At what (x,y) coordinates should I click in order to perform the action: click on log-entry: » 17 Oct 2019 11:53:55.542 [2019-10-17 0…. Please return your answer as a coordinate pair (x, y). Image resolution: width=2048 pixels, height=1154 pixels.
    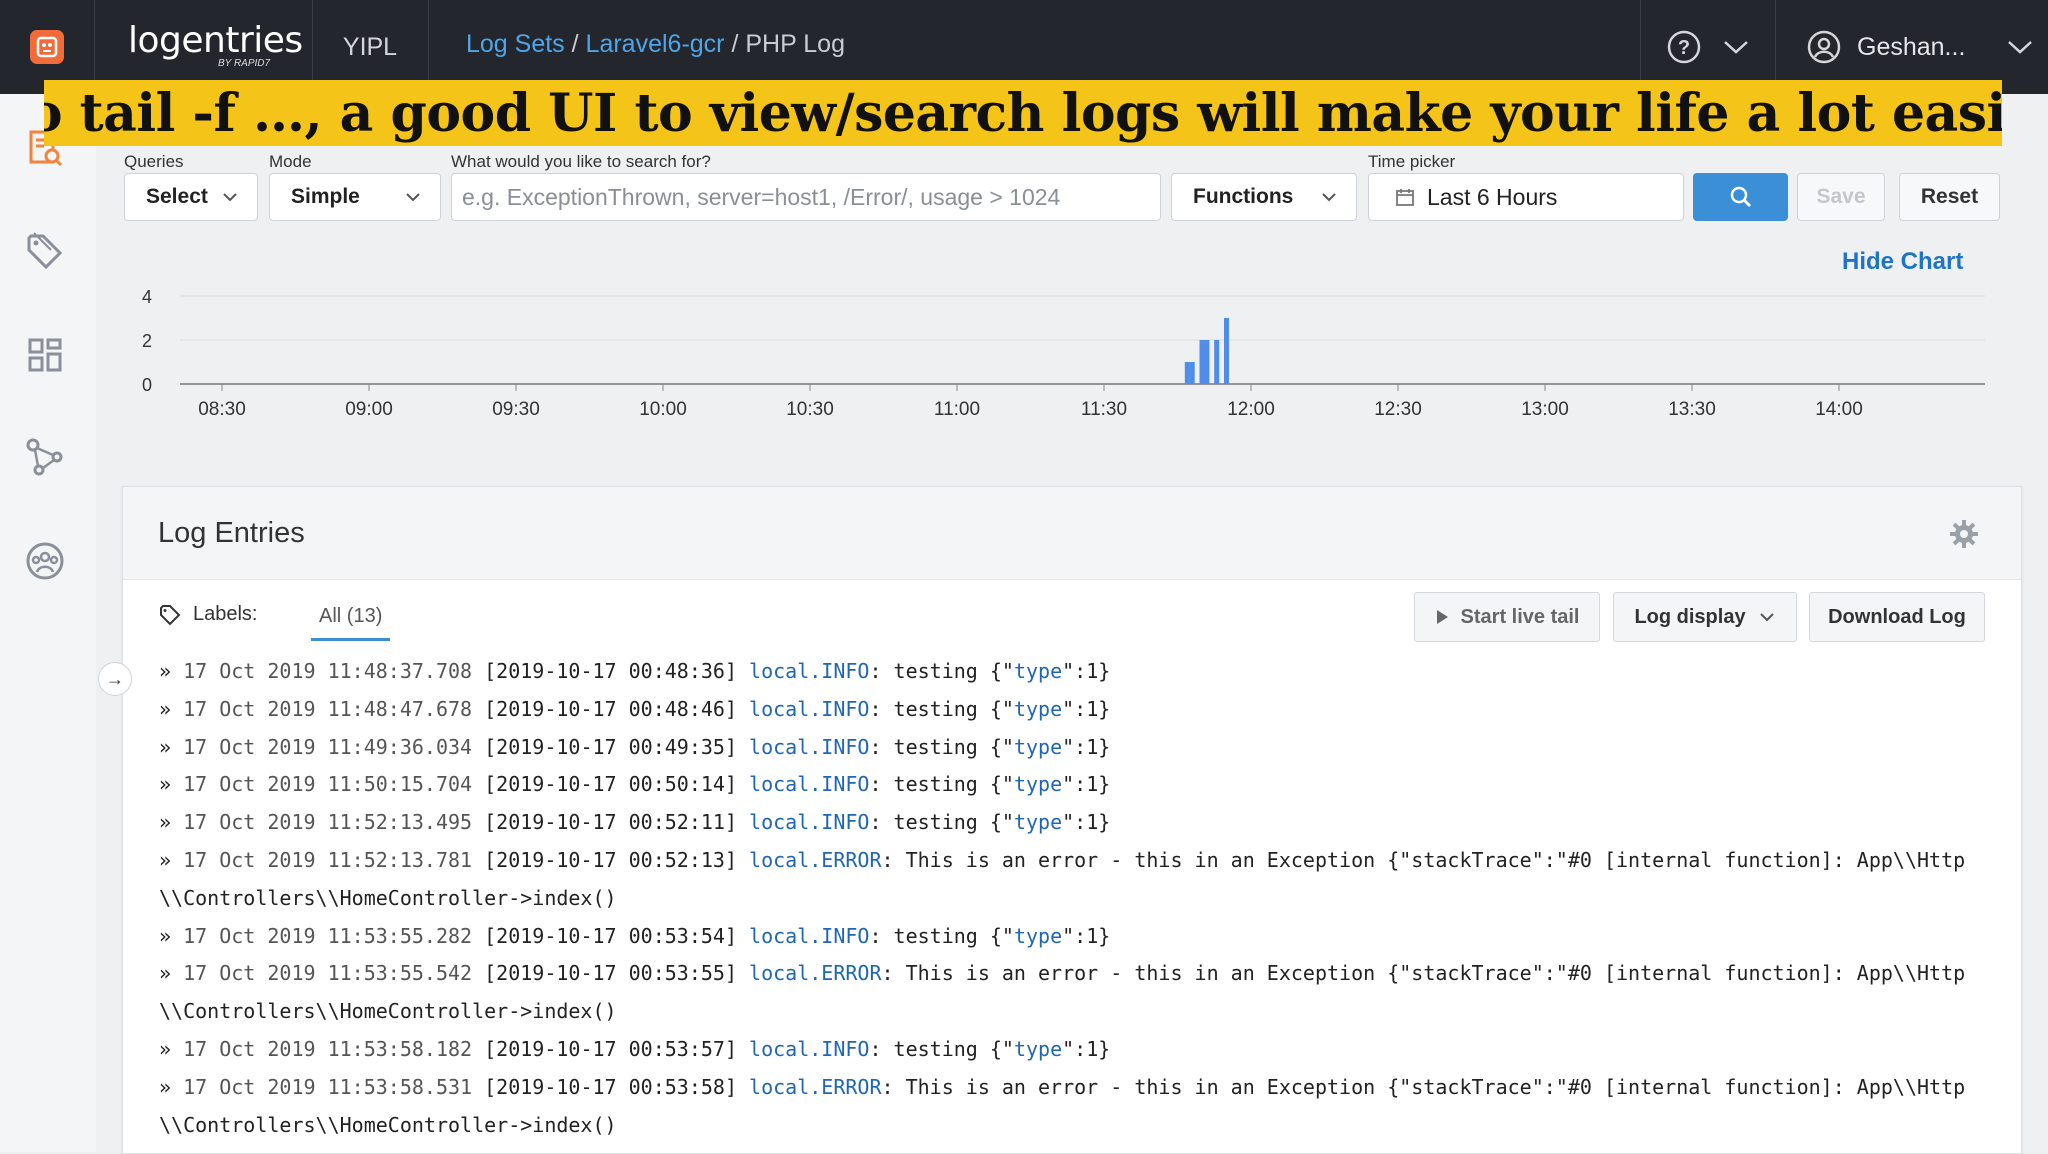
    Looking at the image, I should click on (1079, 974).